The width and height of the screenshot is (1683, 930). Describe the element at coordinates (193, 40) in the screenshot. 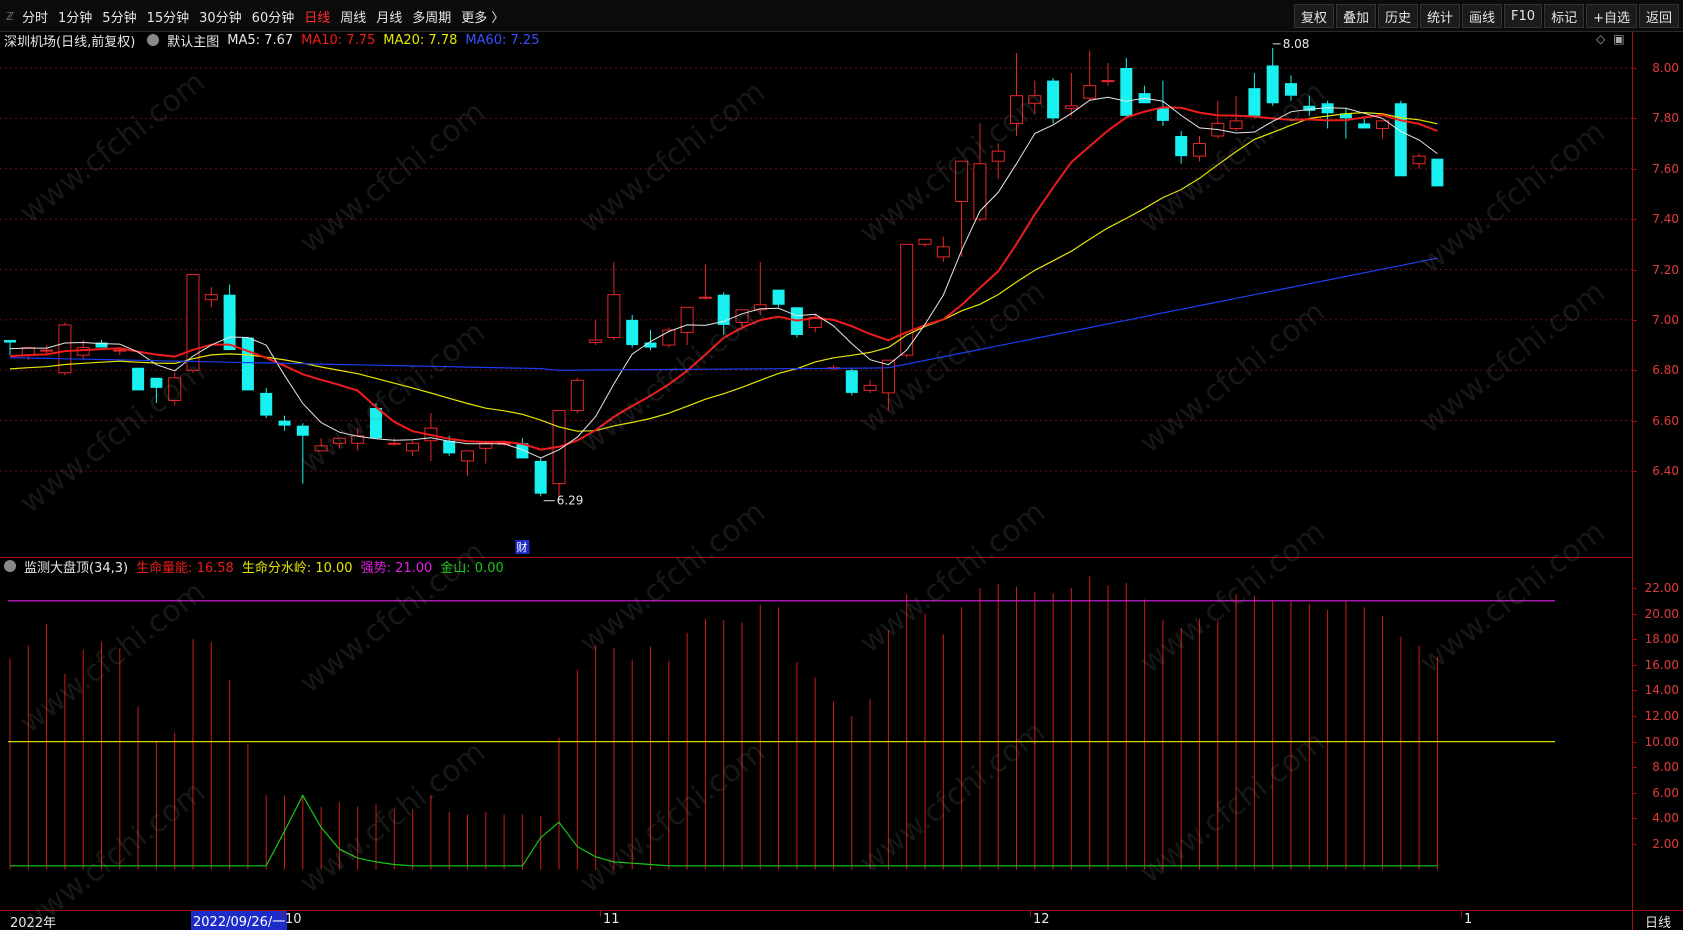

I see `template-name: 默认主图` at that location.